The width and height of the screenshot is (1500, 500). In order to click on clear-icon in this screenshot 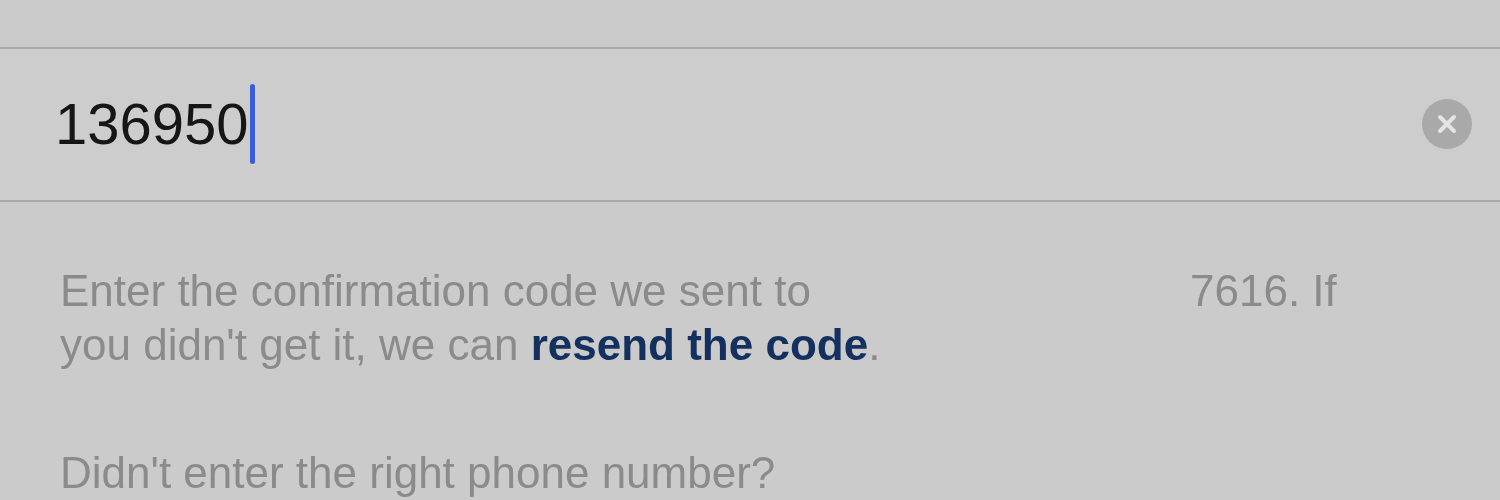, I will do `click(1447, 124)`.